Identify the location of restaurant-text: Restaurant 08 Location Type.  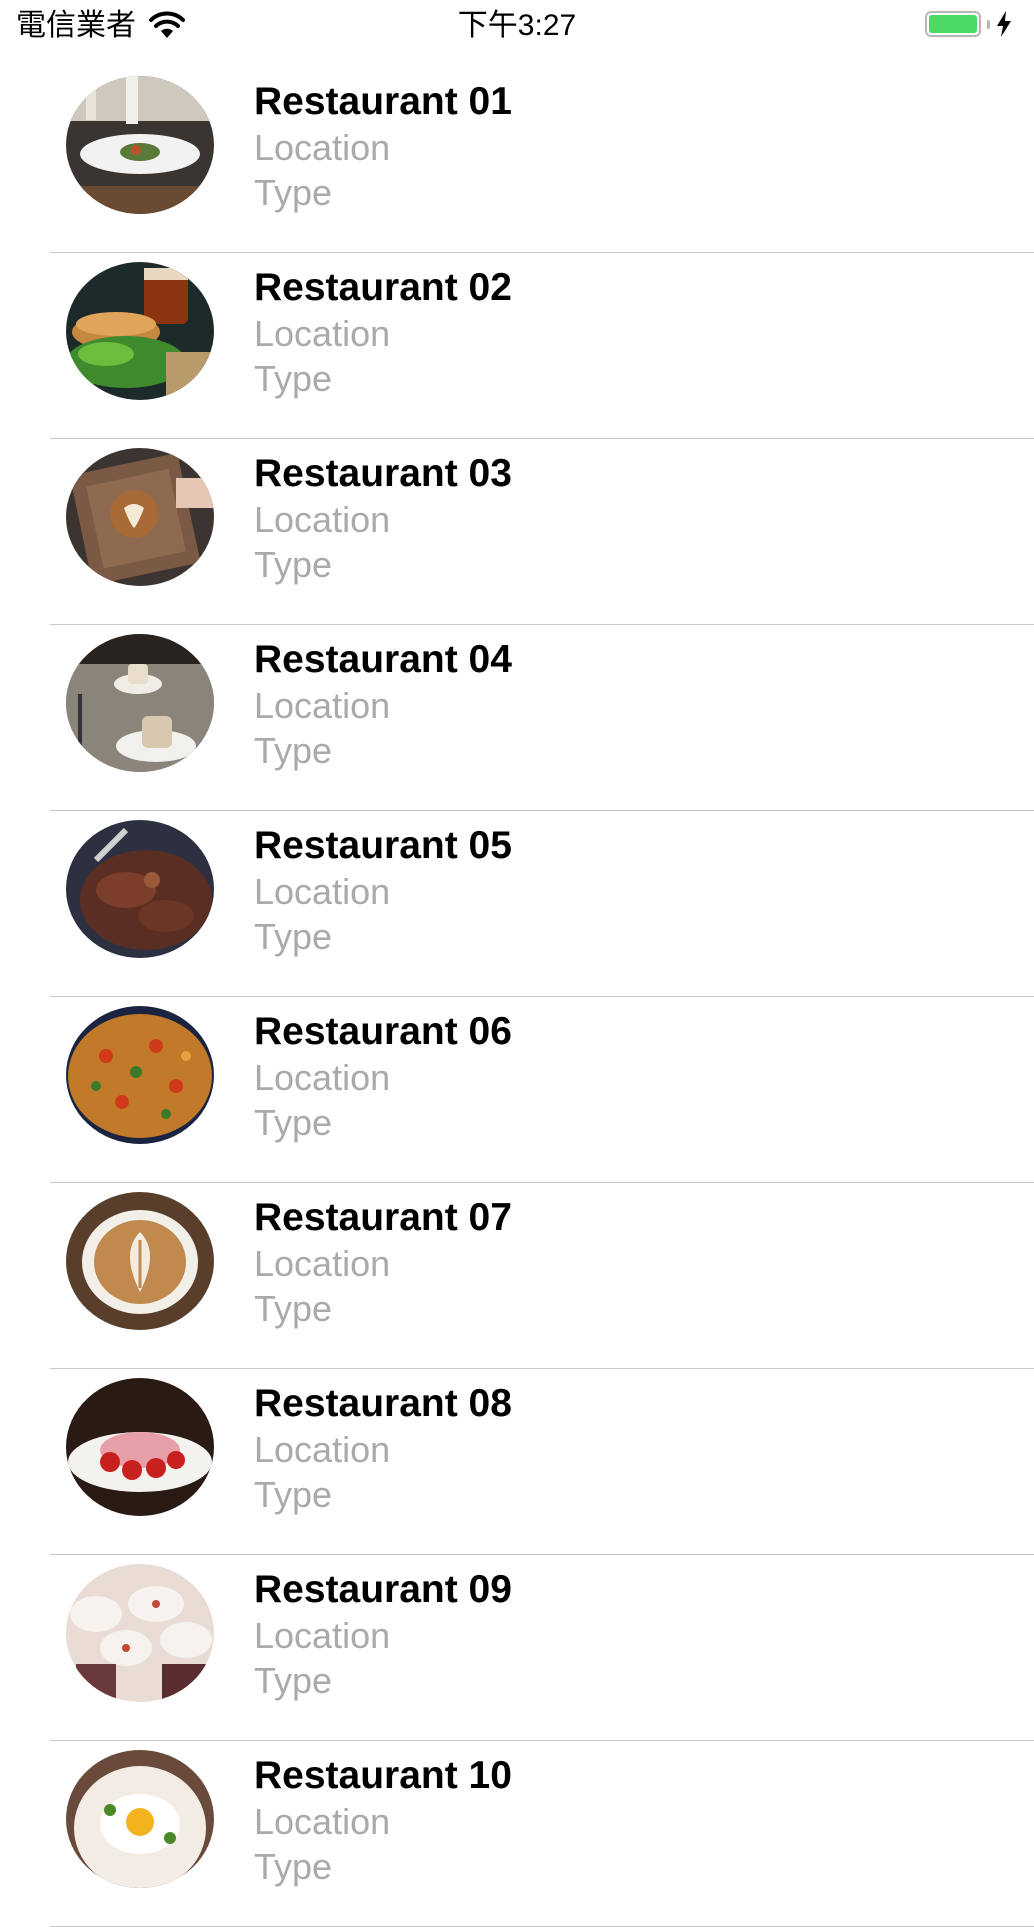
(383, 1449).